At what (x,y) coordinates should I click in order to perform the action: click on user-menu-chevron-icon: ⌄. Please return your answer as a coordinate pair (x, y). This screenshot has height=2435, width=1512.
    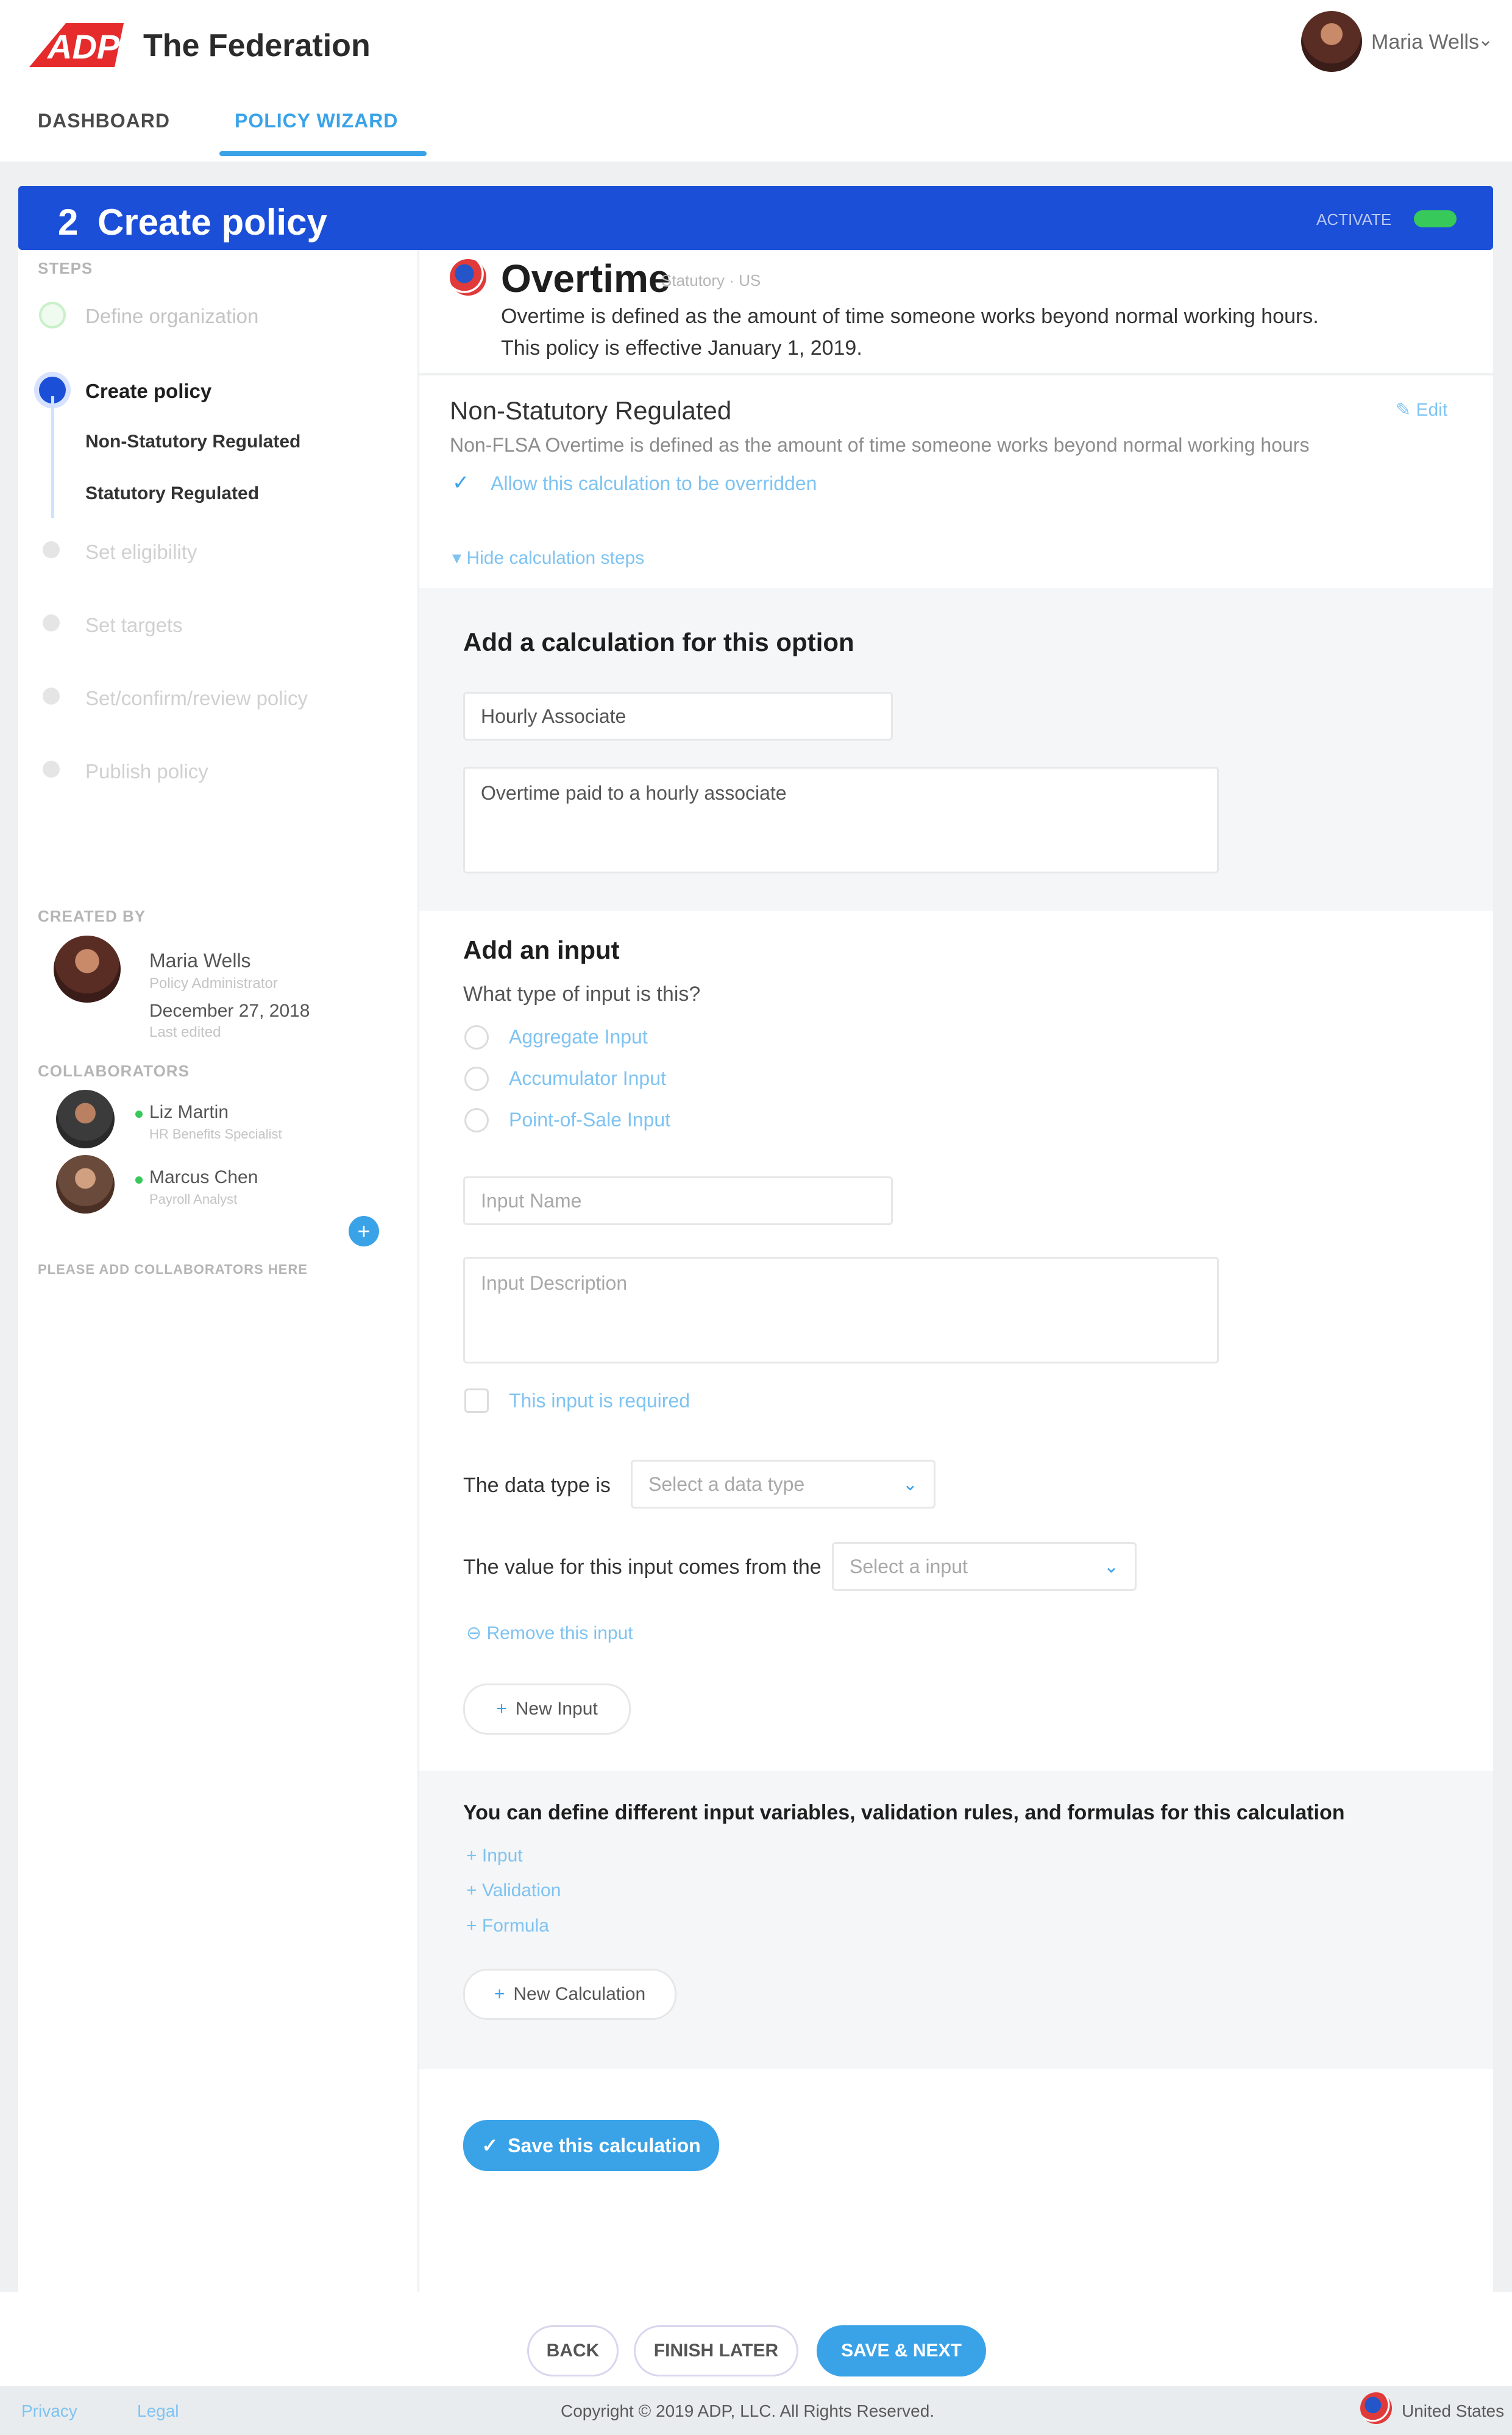
    Looking at the image, I should click on (1485, 40).